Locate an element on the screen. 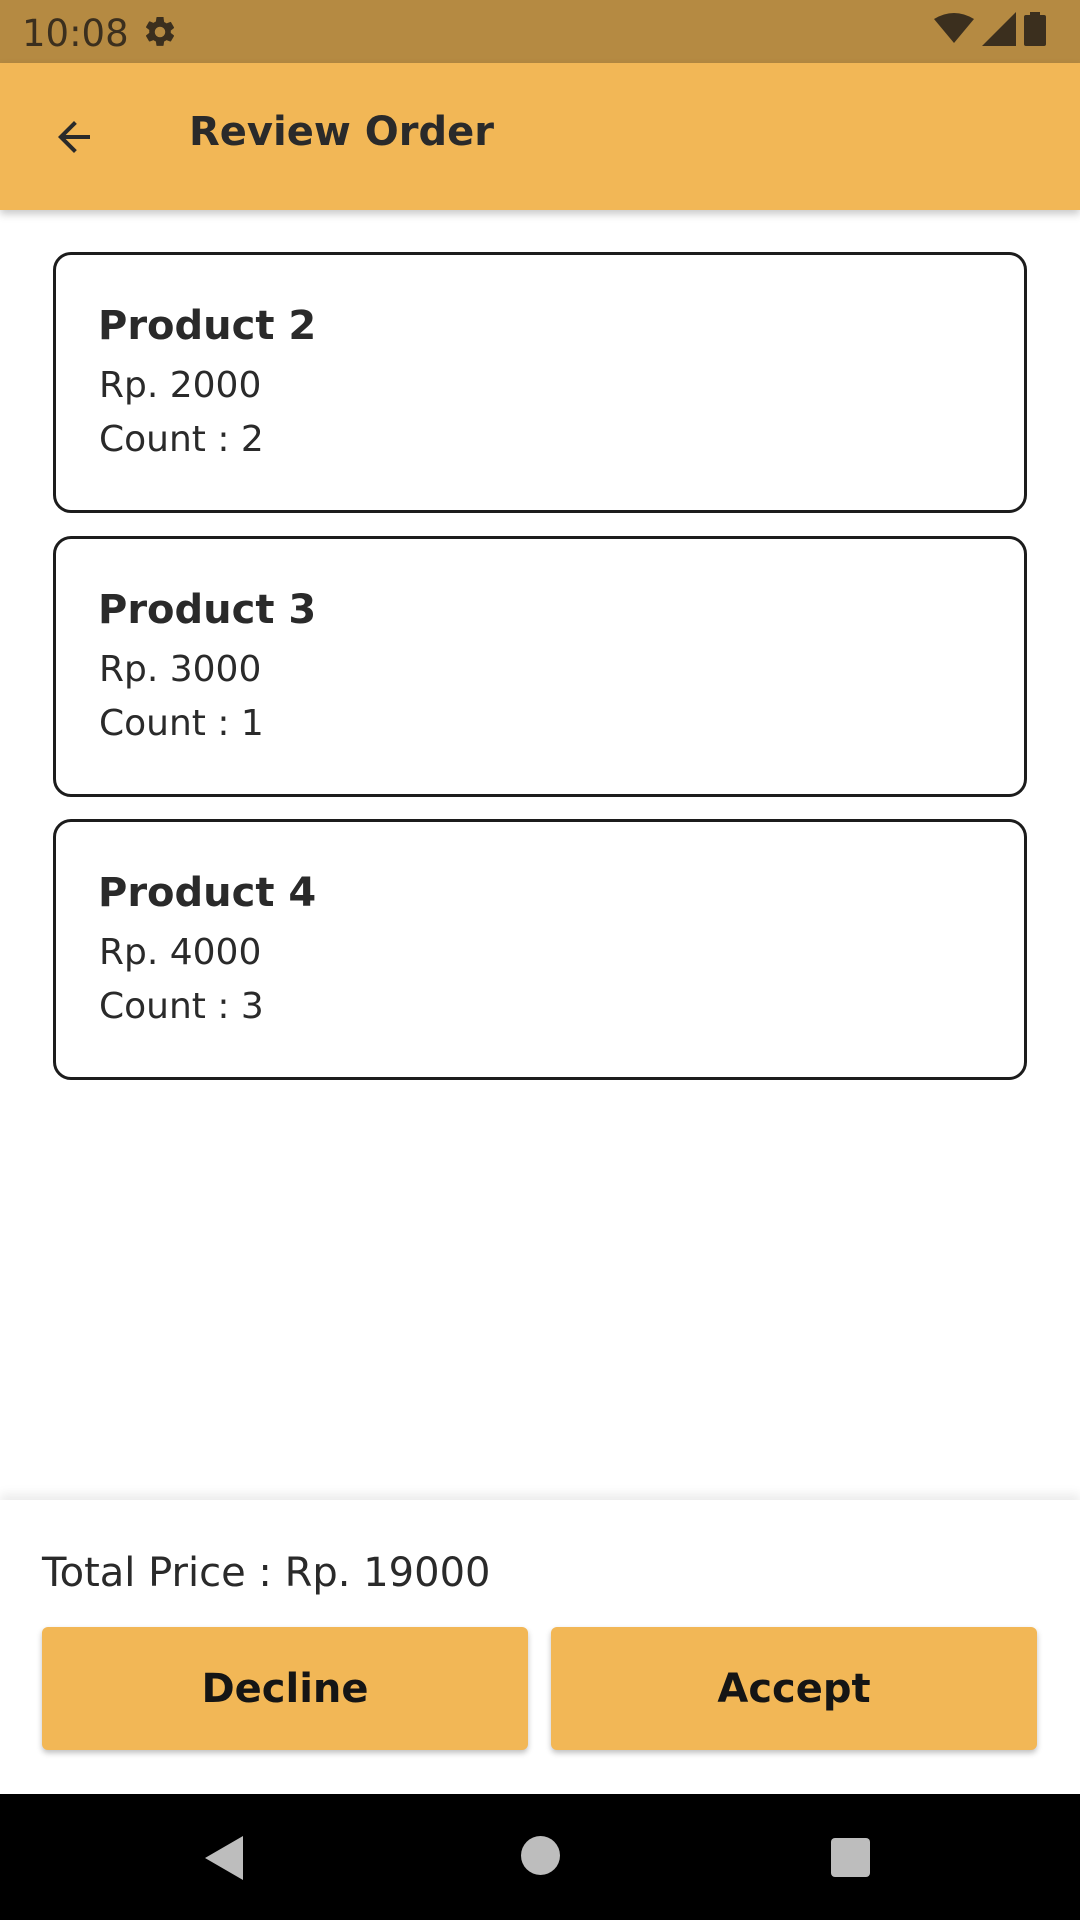 The width and height of the screenshot is (1080, 1920). back-button is located at coordinates (74, 139).